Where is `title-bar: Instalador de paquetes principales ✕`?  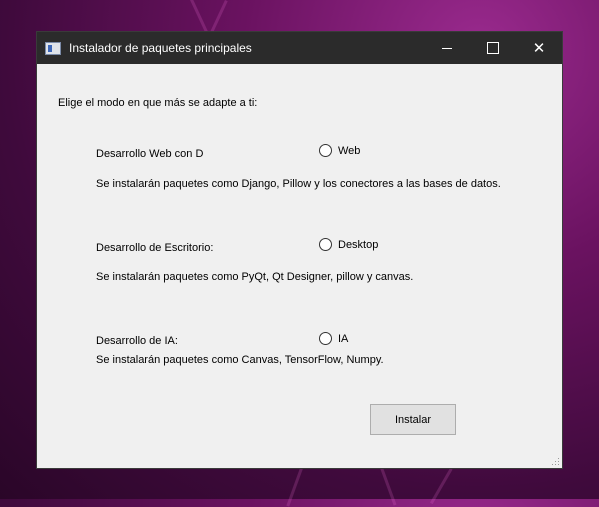 title-bar: Instalador de paquetes principales ✕ is located at coordinates (299, 48).